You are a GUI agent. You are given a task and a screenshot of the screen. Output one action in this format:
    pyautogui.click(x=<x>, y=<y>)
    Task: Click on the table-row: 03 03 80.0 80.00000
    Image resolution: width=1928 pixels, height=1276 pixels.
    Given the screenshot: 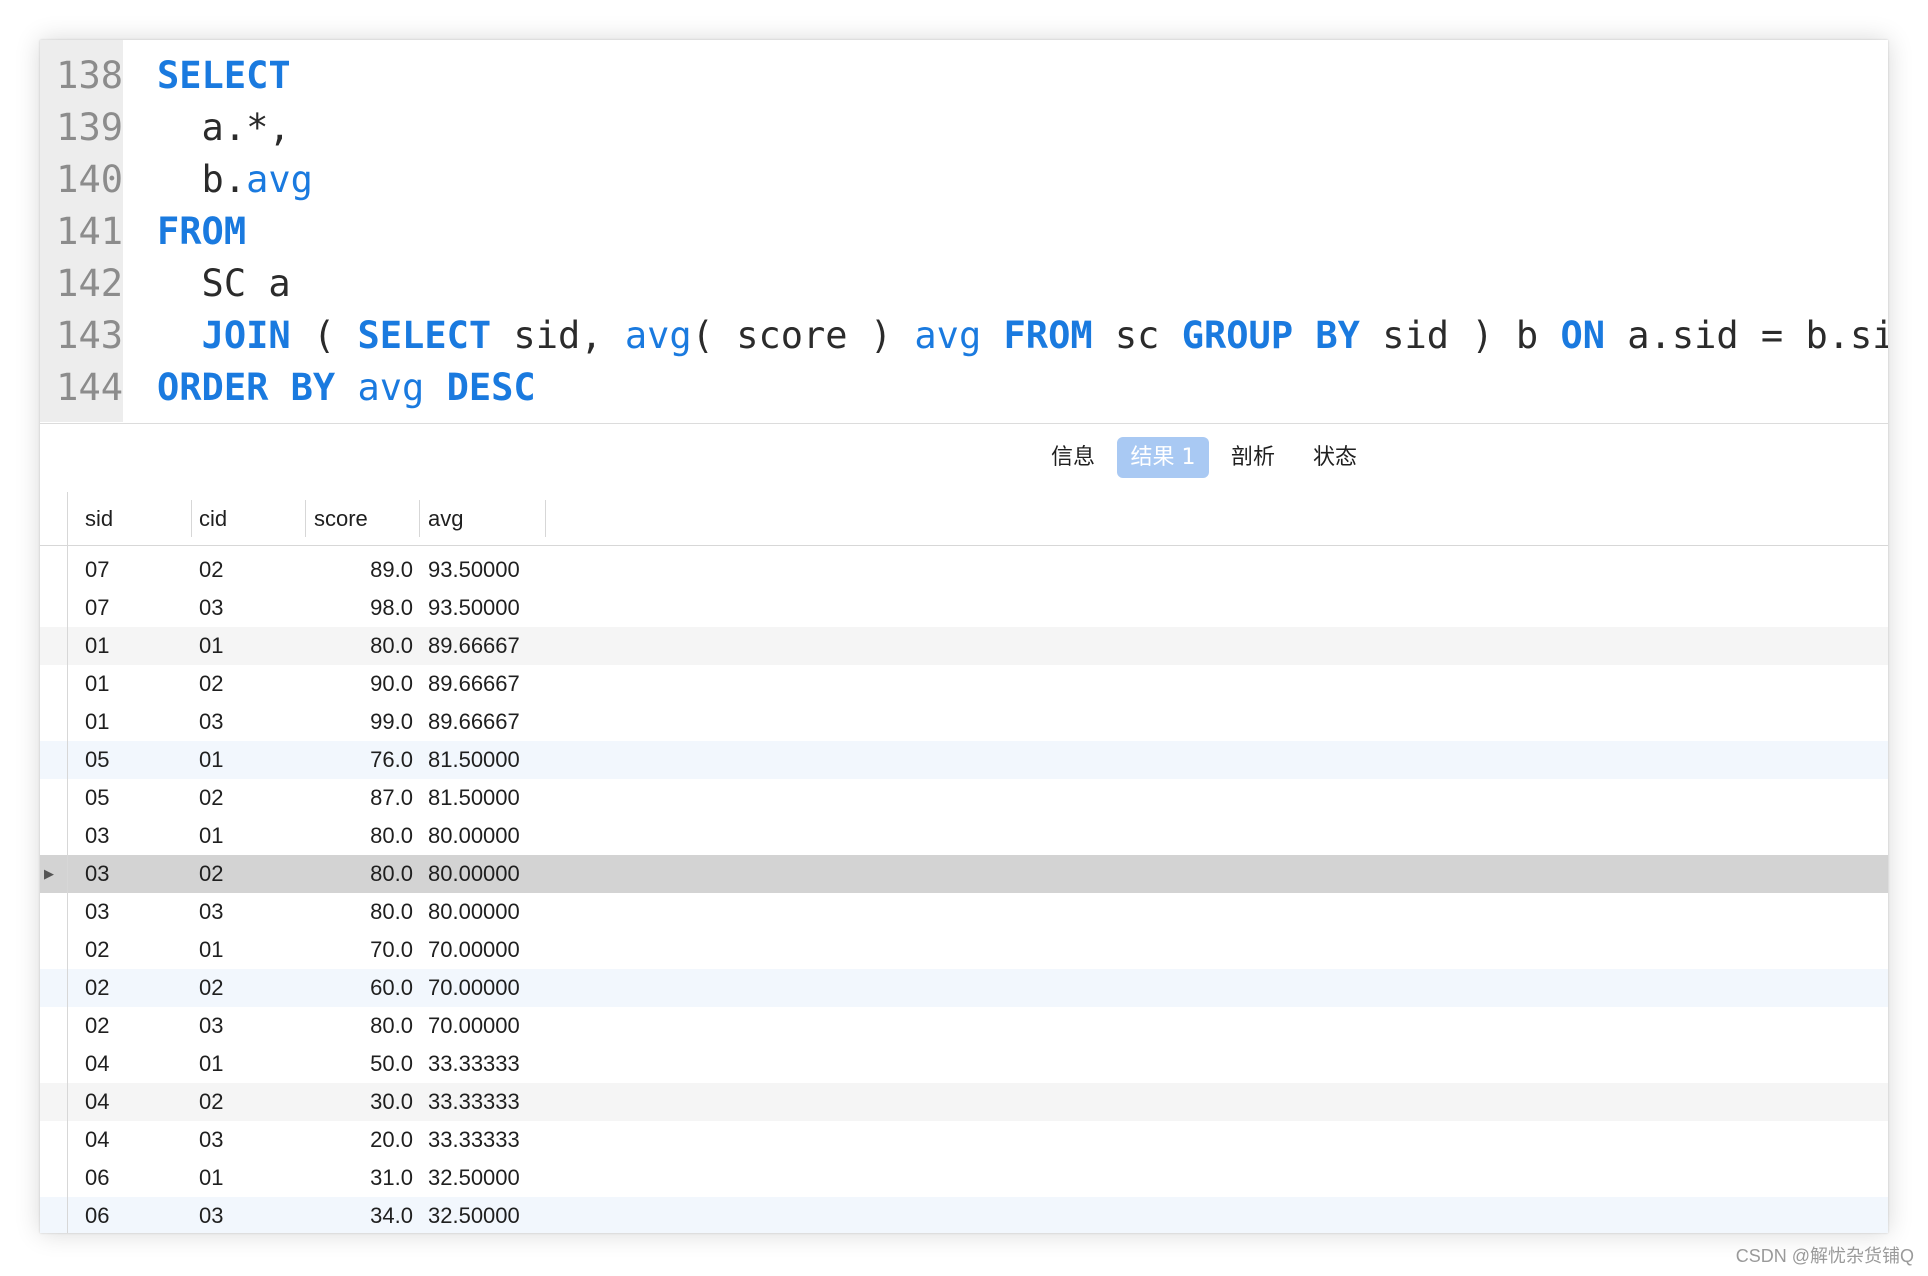 What is the action you would take?
    pyautogui.click(x=964, y=912)
    